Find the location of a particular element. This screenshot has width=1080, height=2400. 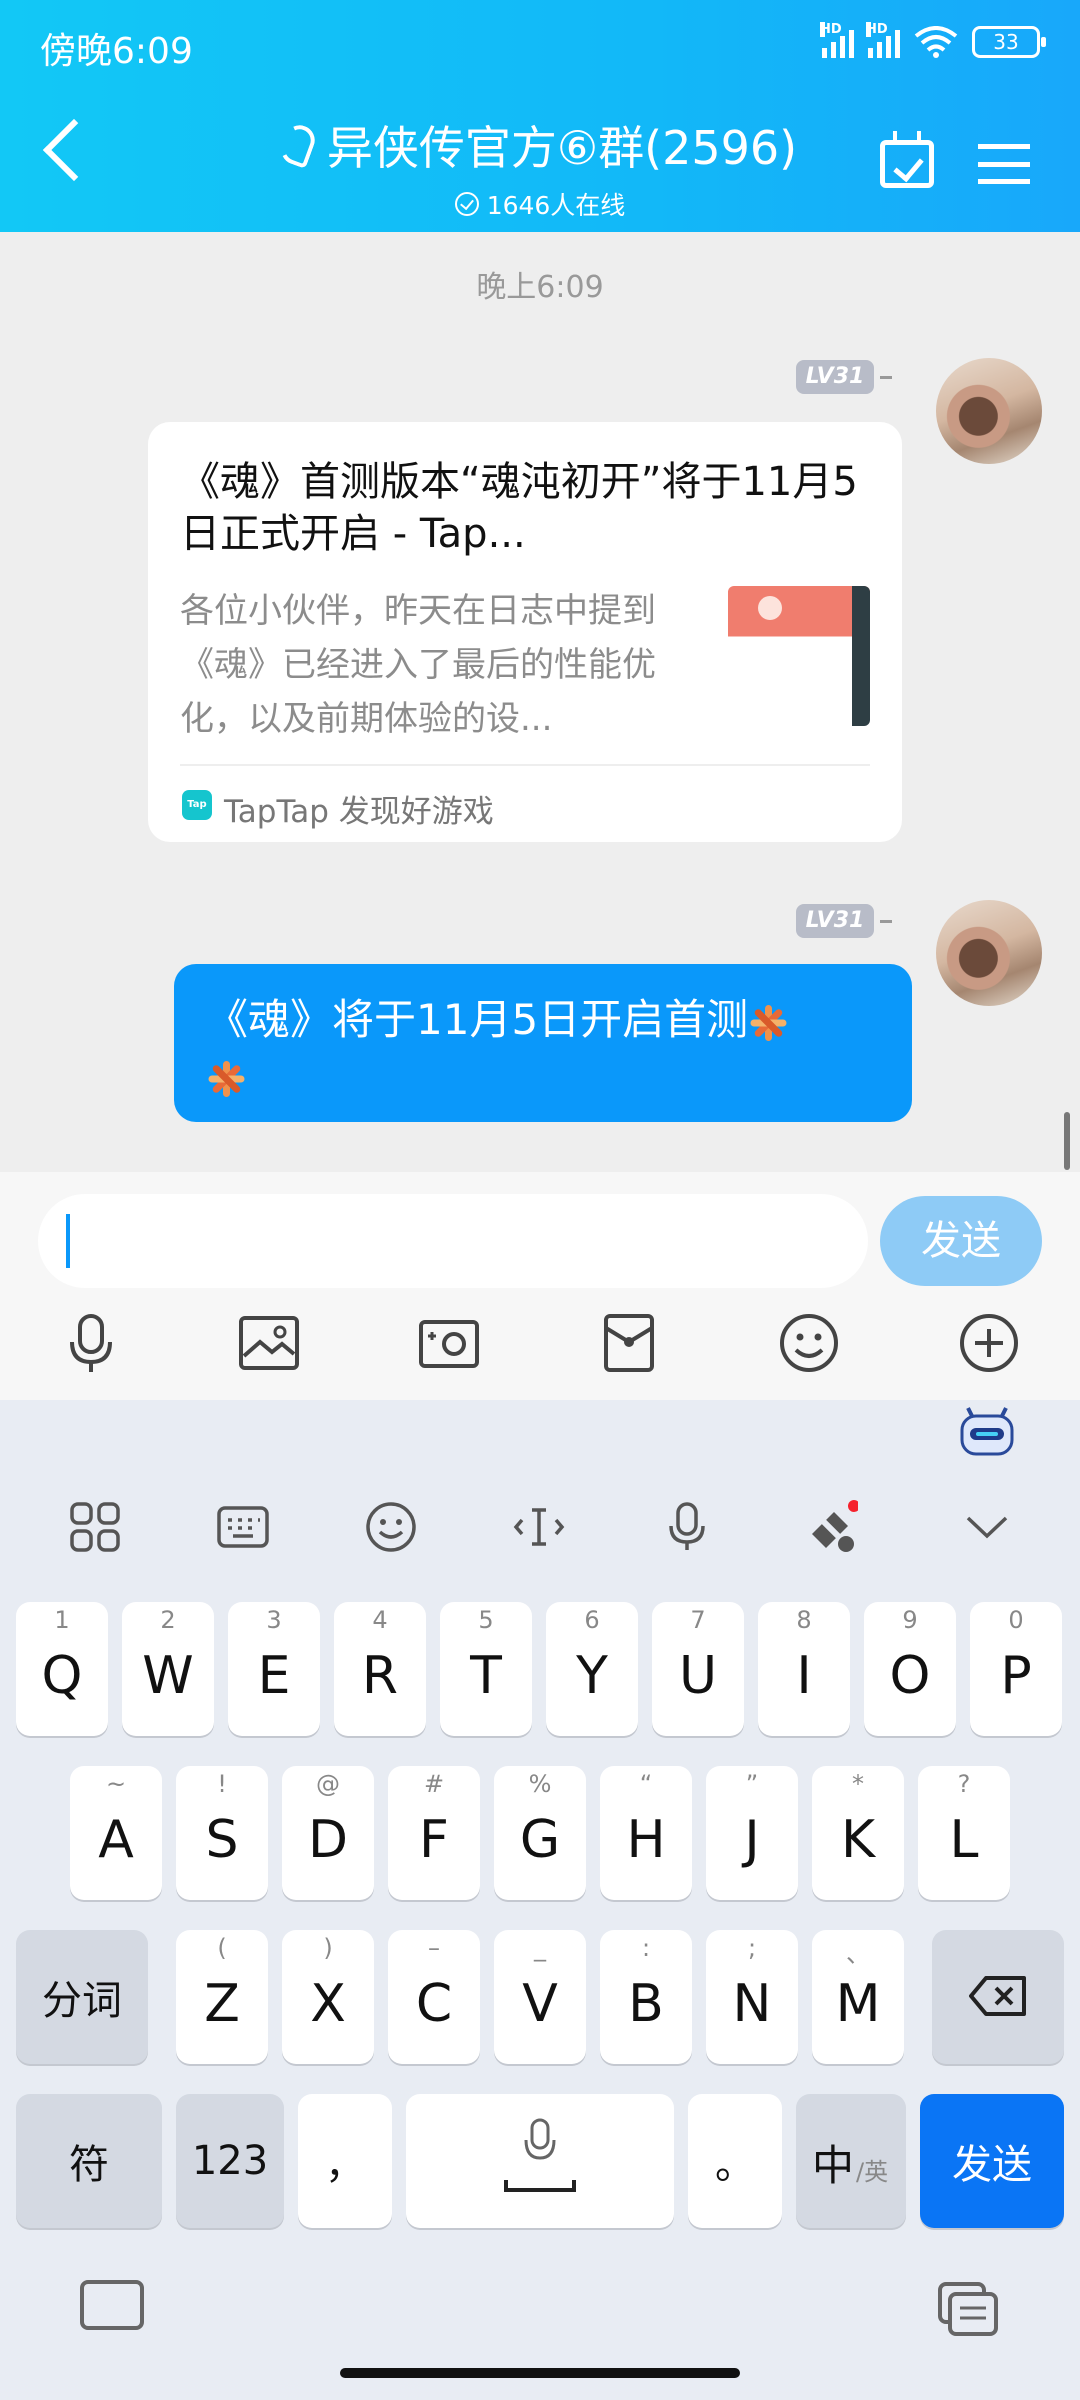

camera-icon is located at coordinates (449, 1343).